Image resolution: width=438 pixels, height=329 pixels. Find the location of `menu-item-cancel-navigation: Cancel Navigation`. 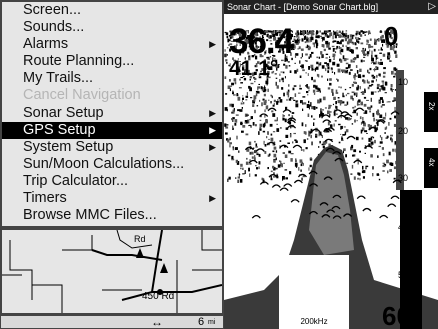

menu-item-cancel-navigation: Cancel Navigation is located at coordinates (112, 95).